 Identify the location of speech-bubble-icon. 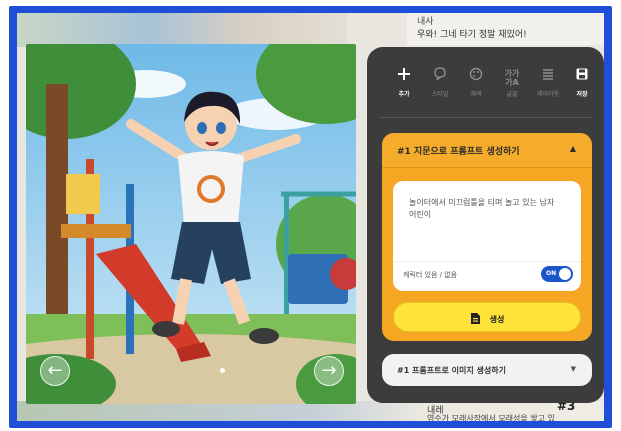
(440, 77).